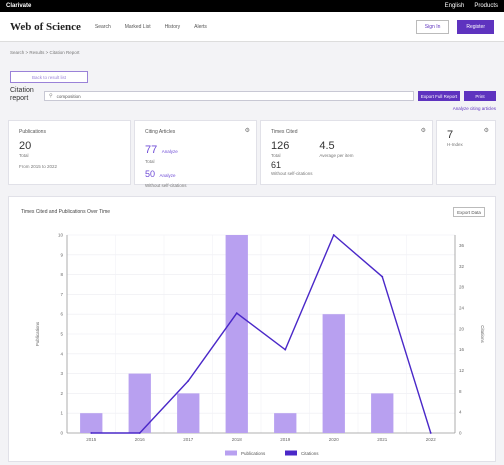 The height and width of the screenshot is (465, 504). What do you see at coordinates (61, 433) in the screenshot?
I see `y-left-tick-label: 0` at bounding box center [61, 433].